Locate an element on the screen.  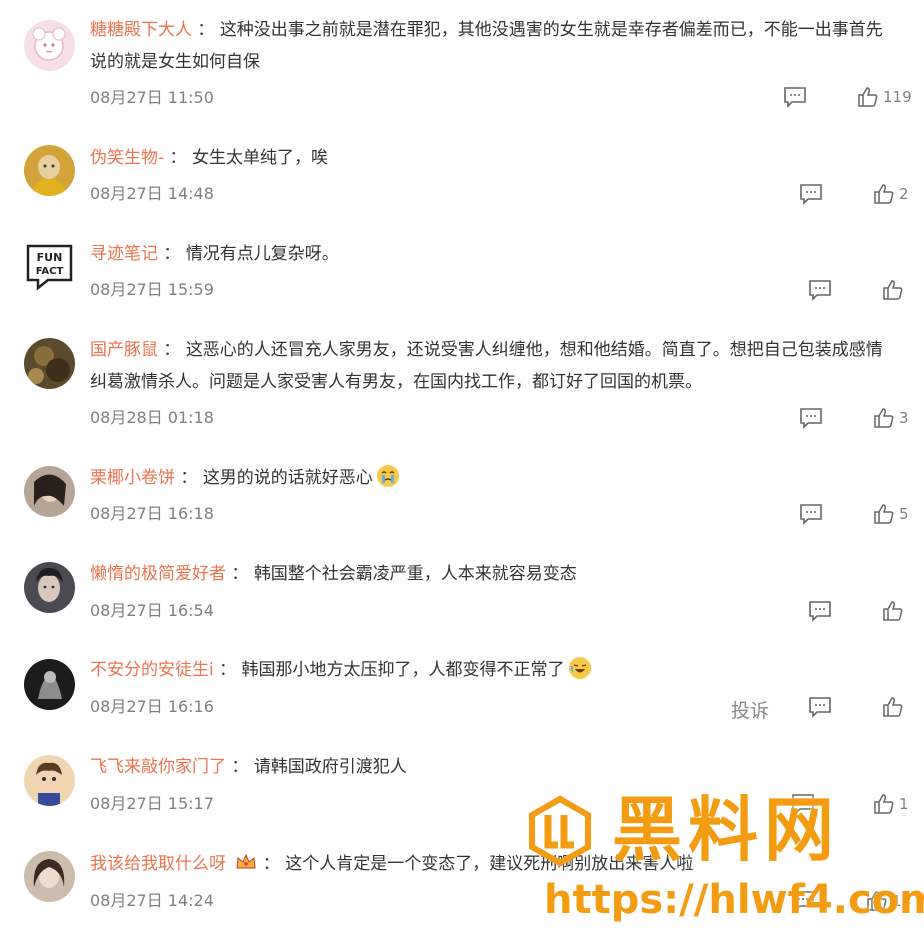
comment-body: 请韩国政府引渡犯人 is located at coordinates (330, 767).